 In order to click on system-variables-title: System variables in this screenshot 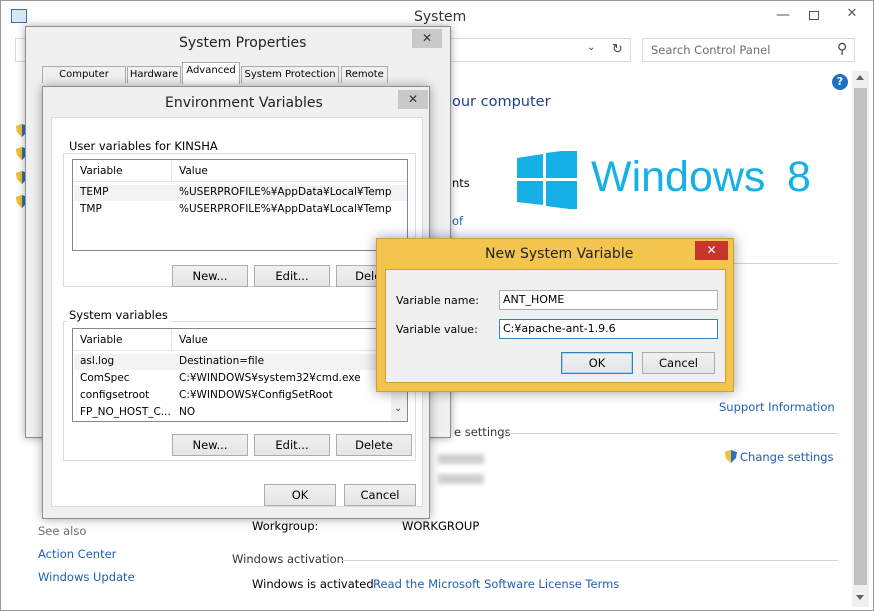, I will do `click(118, 315)`.